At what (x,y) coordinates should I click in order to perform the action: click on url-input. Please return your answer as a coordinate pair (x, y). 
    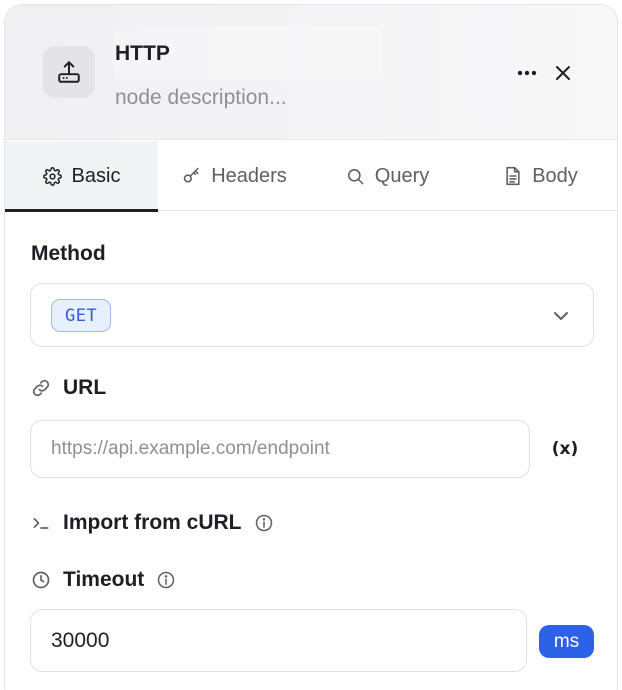
    Looking at the image, I should click on (280, 449).